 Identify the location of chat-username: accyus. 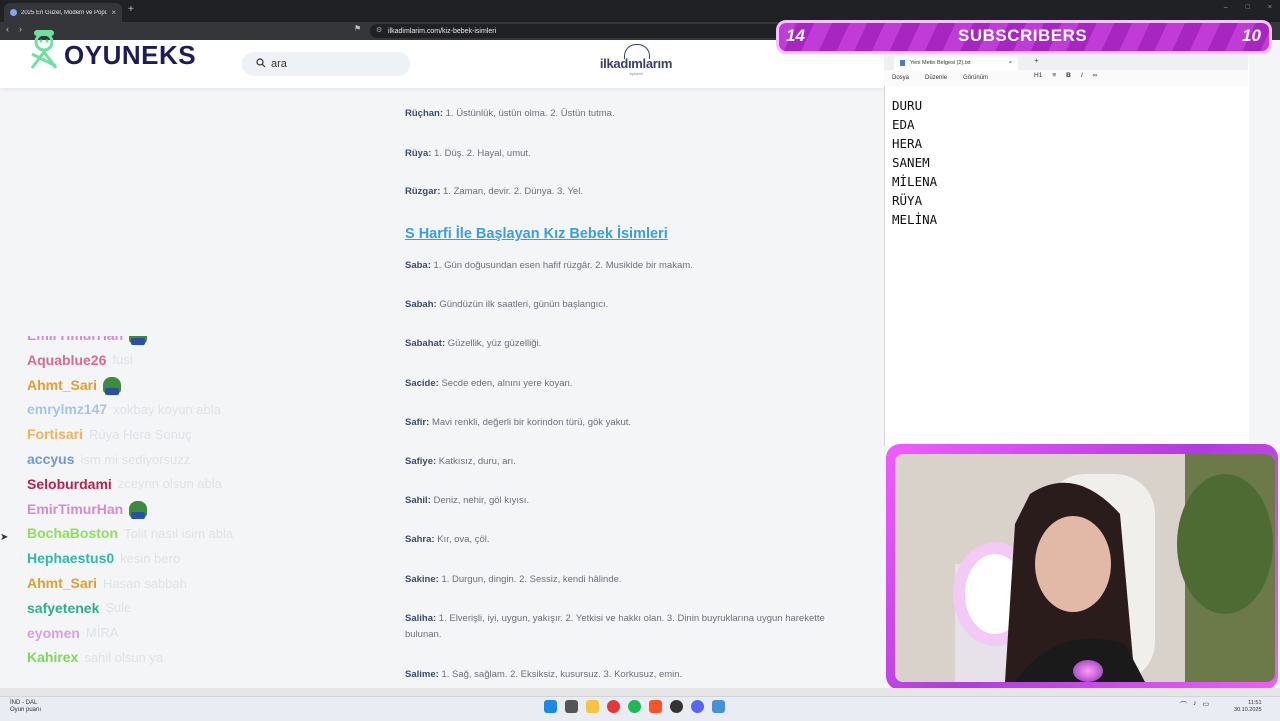
(50, 459).